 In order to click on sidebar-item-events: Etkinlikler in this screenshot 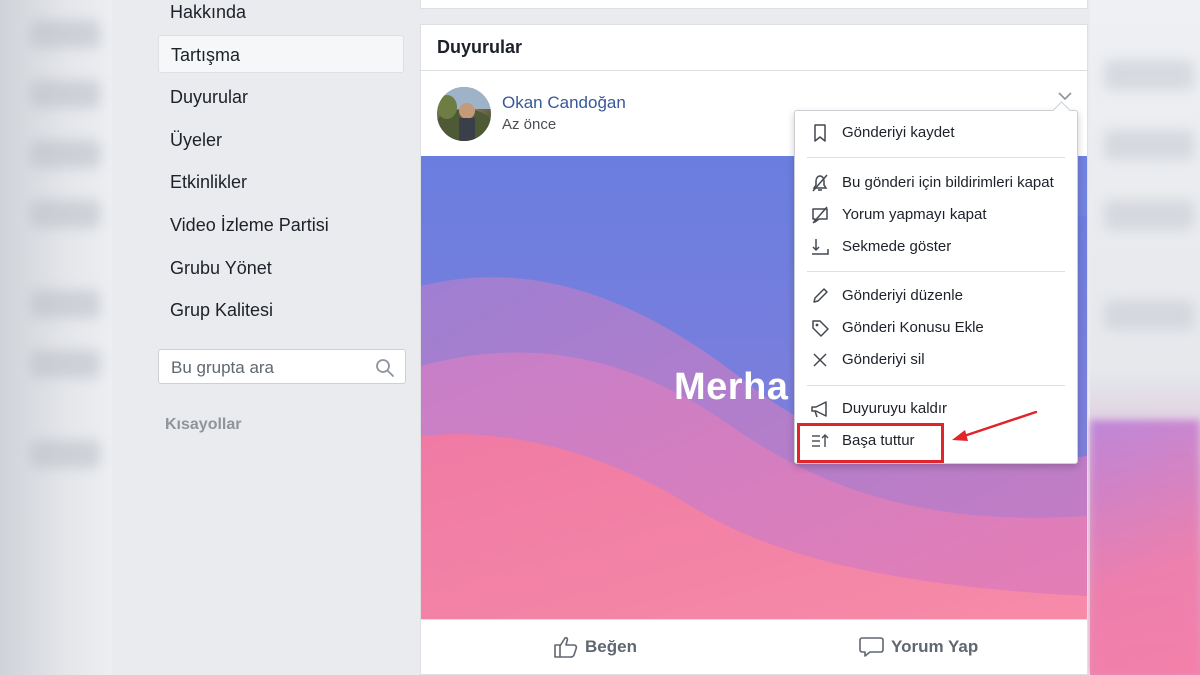, I will do `click(281, 182)`.